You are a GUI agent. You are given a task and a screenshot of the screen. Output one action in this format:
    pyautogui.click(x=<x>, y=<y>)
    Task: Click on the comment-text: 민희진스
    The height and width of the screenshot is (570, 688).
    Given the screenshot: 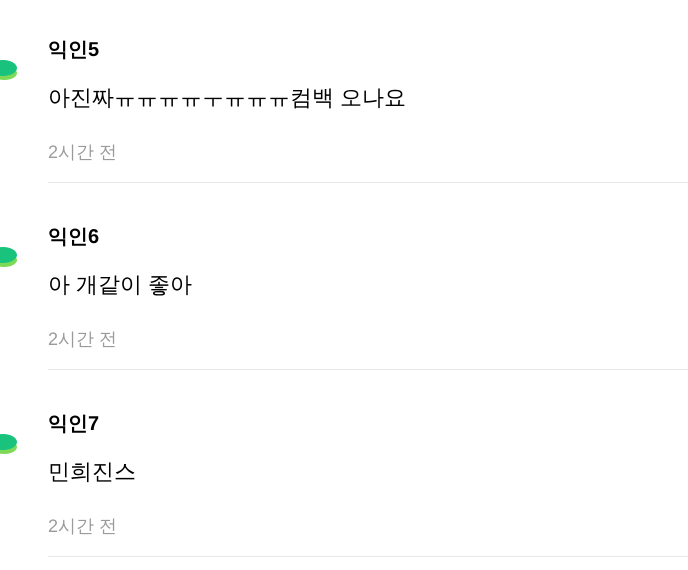 What is the action you would take?
    pyautogui.click(x=92, y=472)
    